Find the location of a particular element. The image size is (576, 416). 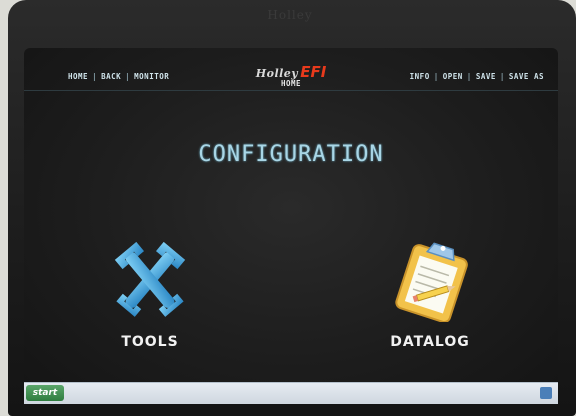

clipboard-icon is located at coordinates (431, 282).